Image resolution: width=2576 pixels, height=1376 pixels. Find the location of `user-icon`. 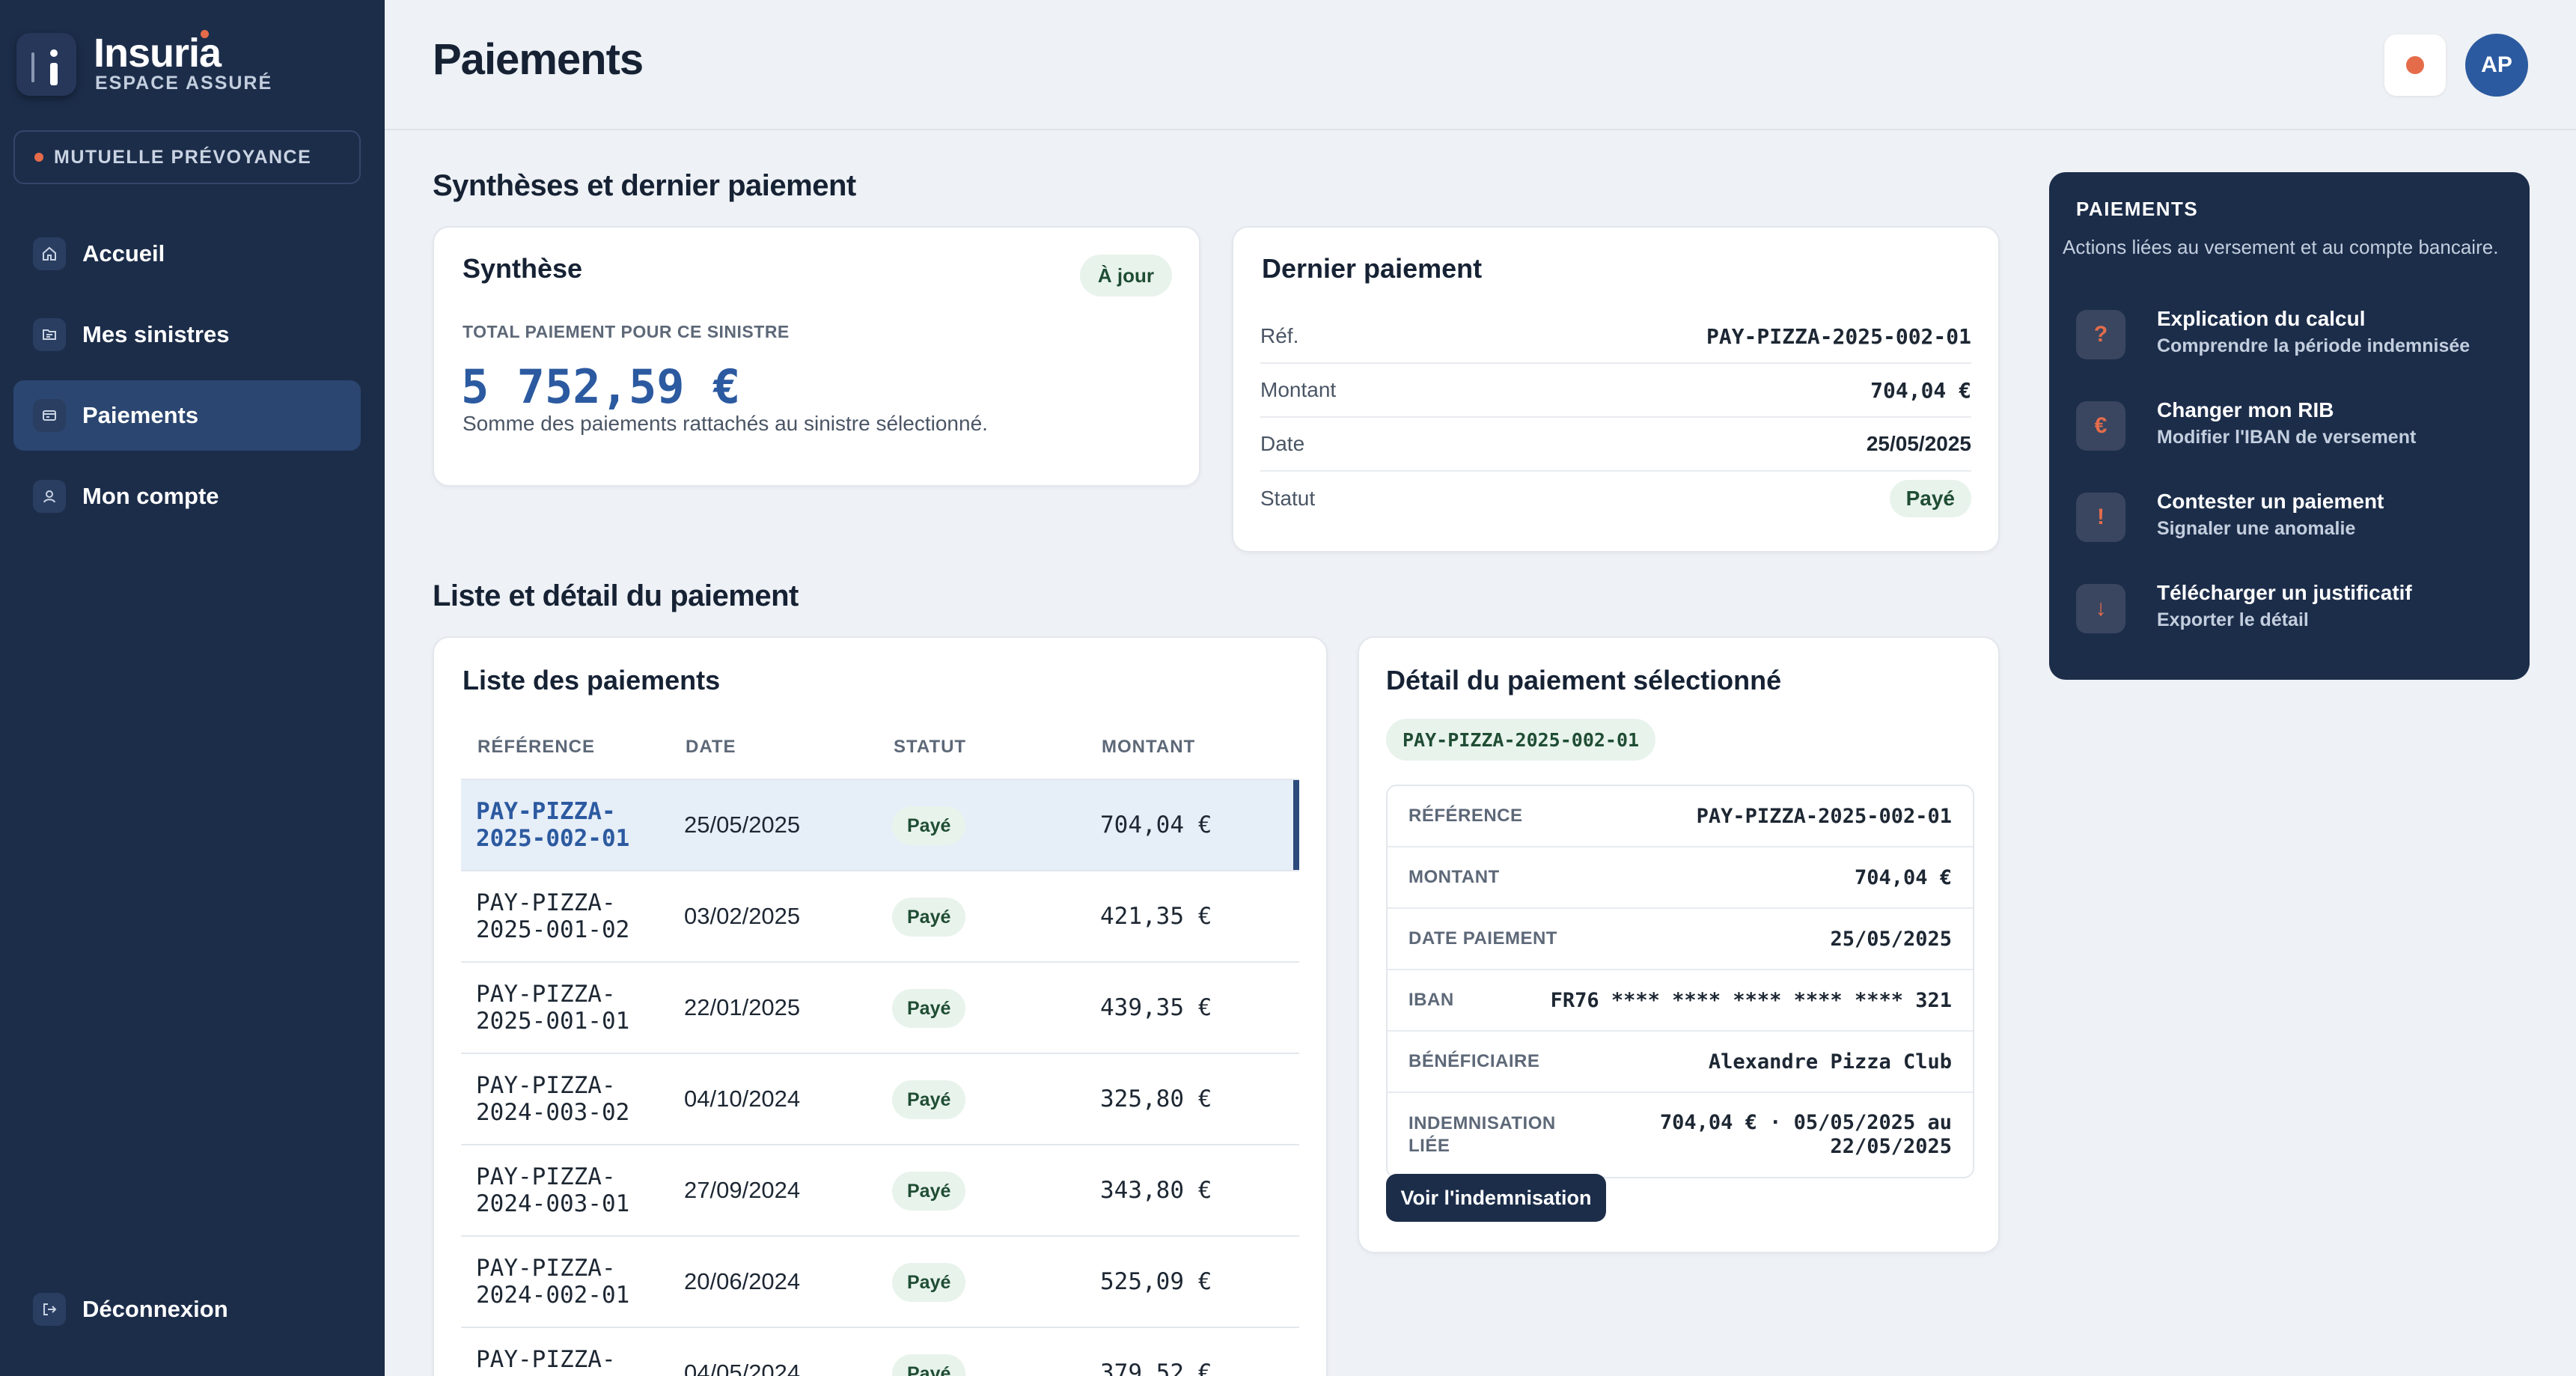

user-icon is located at coordinates (49, 496).